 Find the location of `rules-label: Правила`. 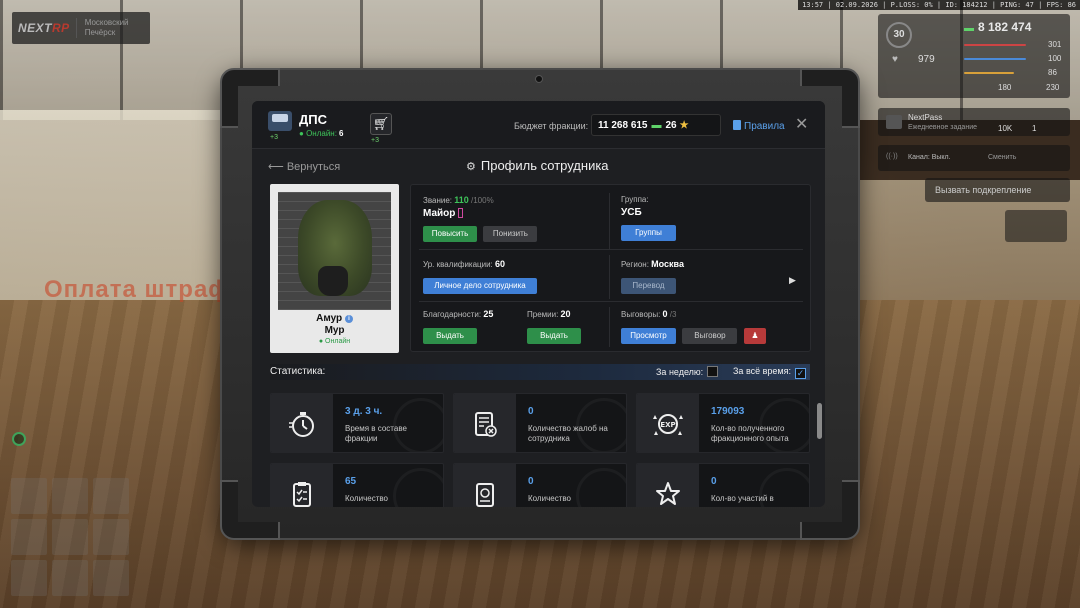

rules-label: Правила is located at coordinates (764, 126).